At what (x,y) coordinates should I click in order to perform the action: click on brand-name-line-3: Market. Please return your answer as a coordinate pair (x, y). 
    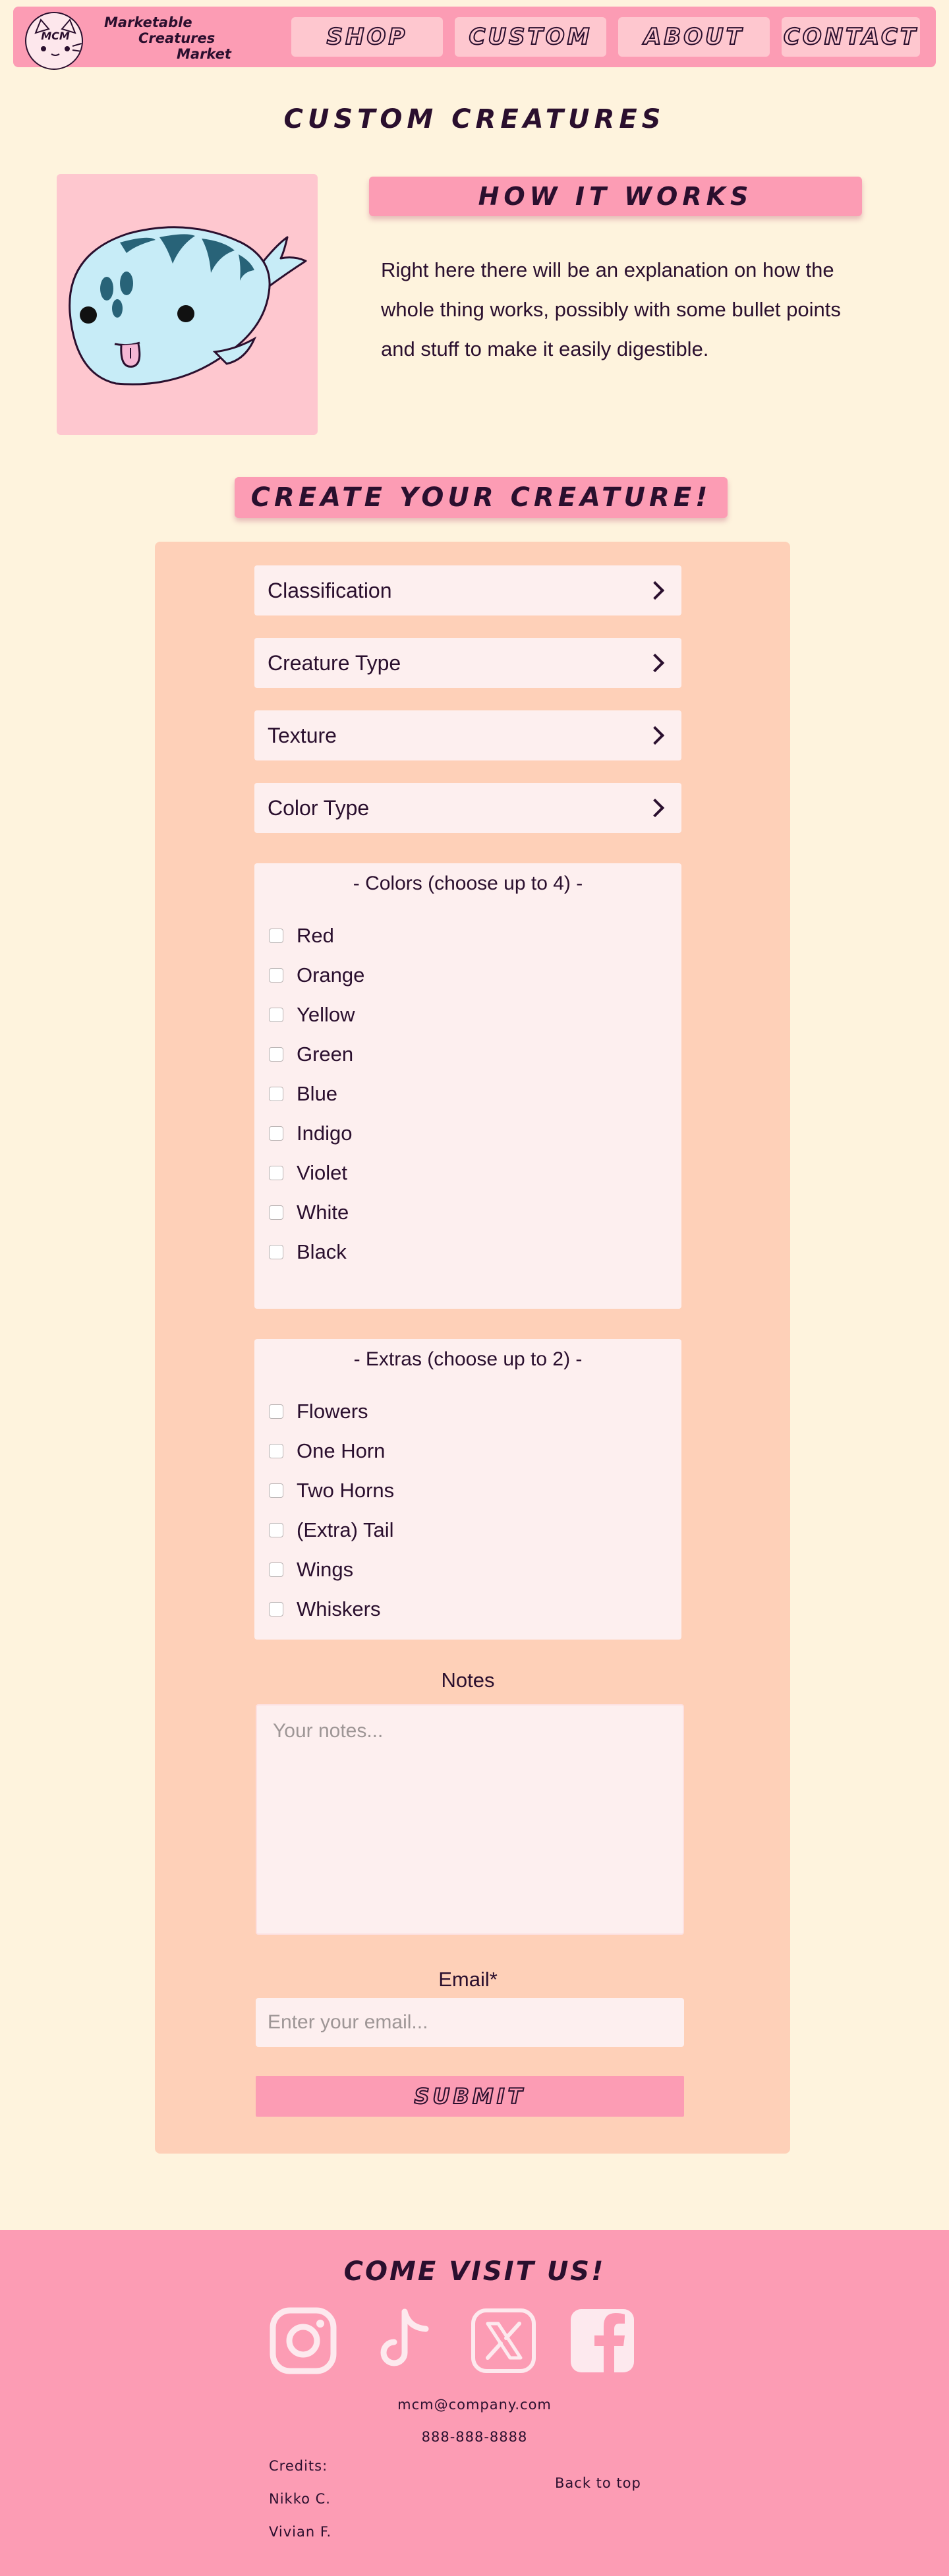
    Looking at the image, I should click on (204, 54).